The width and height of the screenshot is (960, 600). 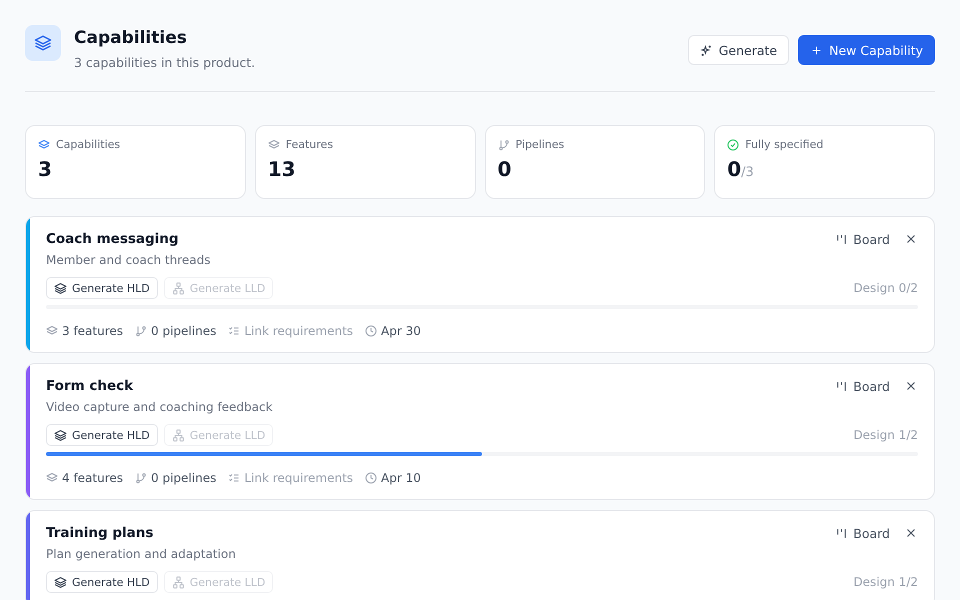 What do you see at coordinates (113, 239) in the screenshot?
I see `capability-title: Coach messaging` at bounding box center [113, 239].